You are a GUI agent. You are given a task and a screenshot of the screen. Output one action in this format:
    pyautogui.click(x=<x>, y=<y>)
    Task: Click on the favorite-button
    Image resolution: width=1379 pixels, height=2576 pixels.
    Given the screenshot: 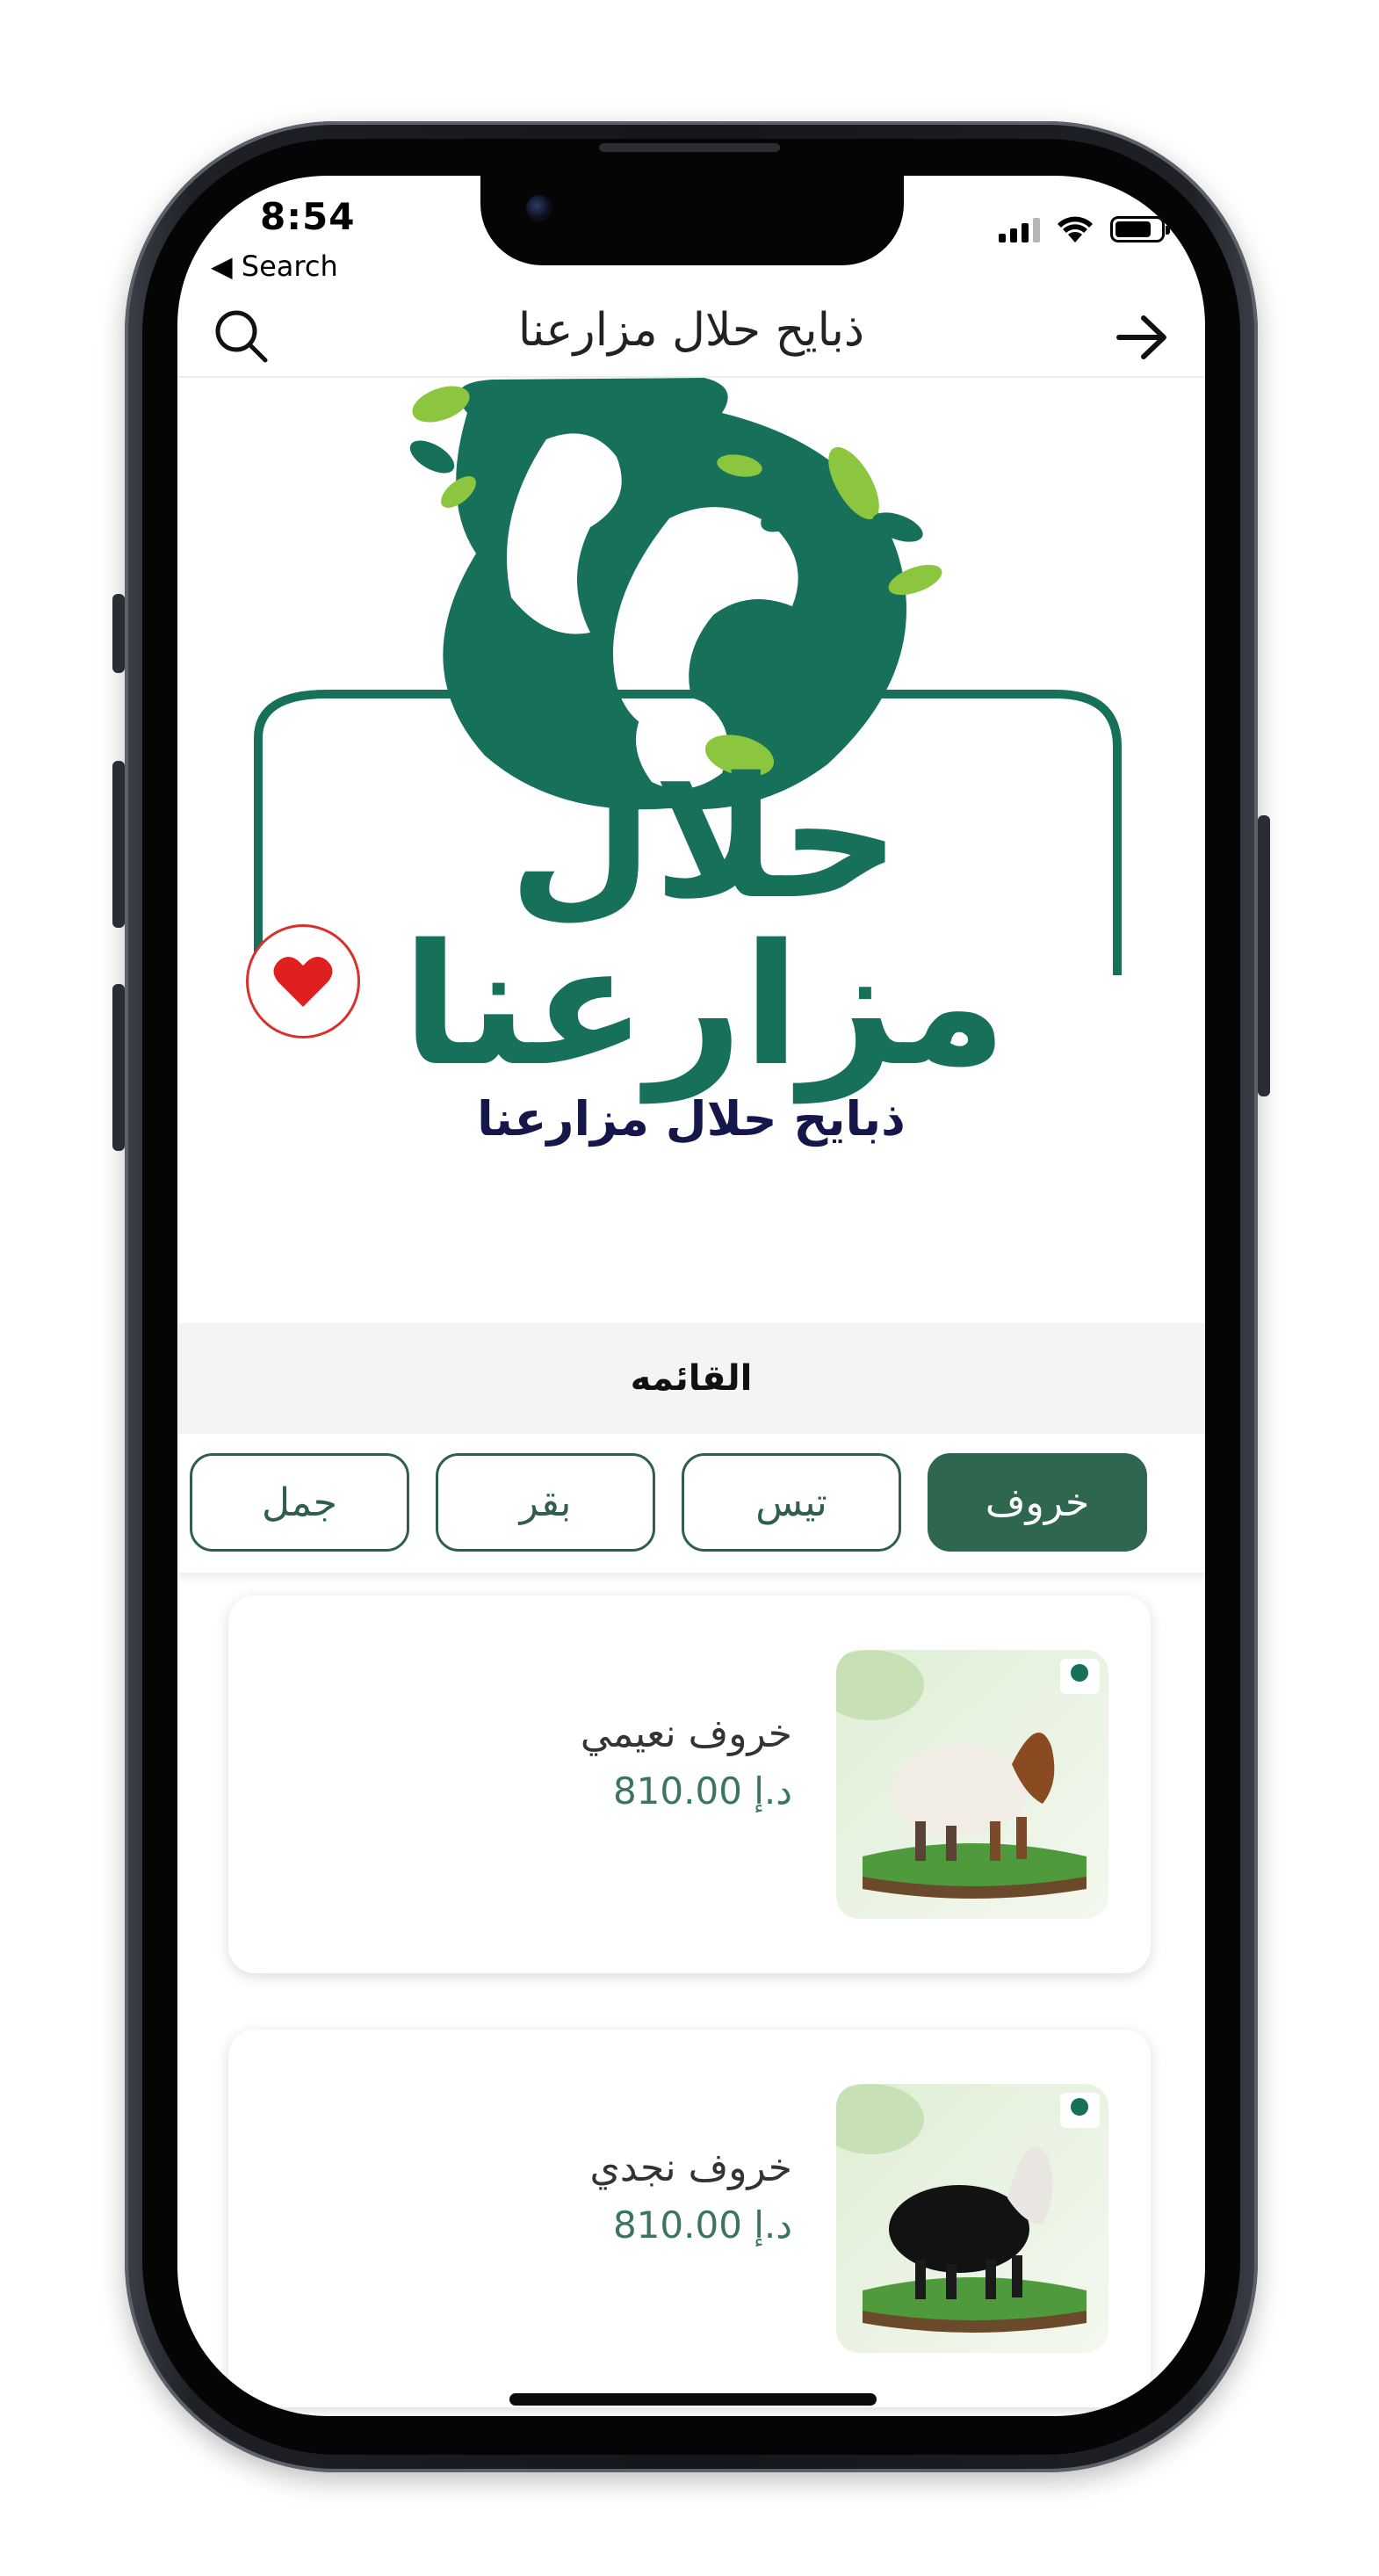 What is the action you would take?
    pyautogui.click(x=303, y=981)
    